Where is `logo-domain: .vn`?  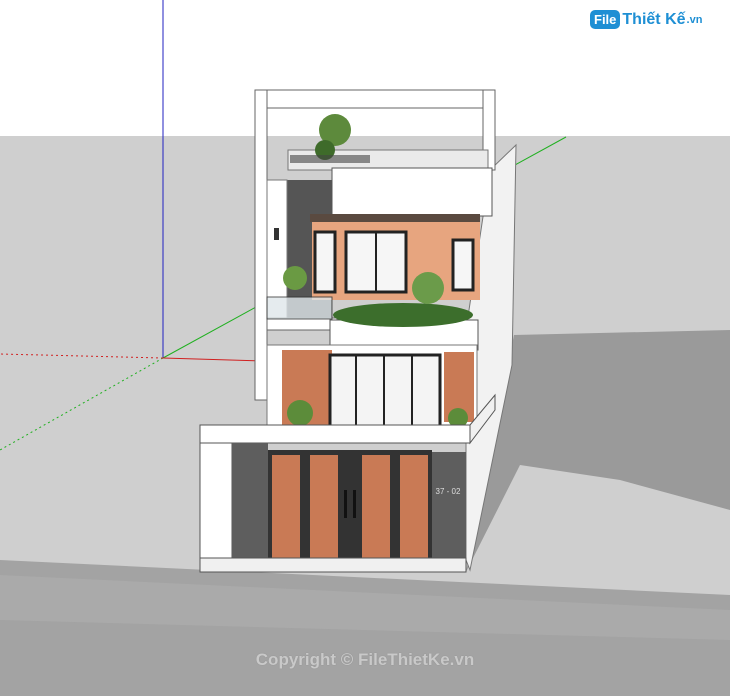
logo-domain: .vn is located at coordinates (694, 19).